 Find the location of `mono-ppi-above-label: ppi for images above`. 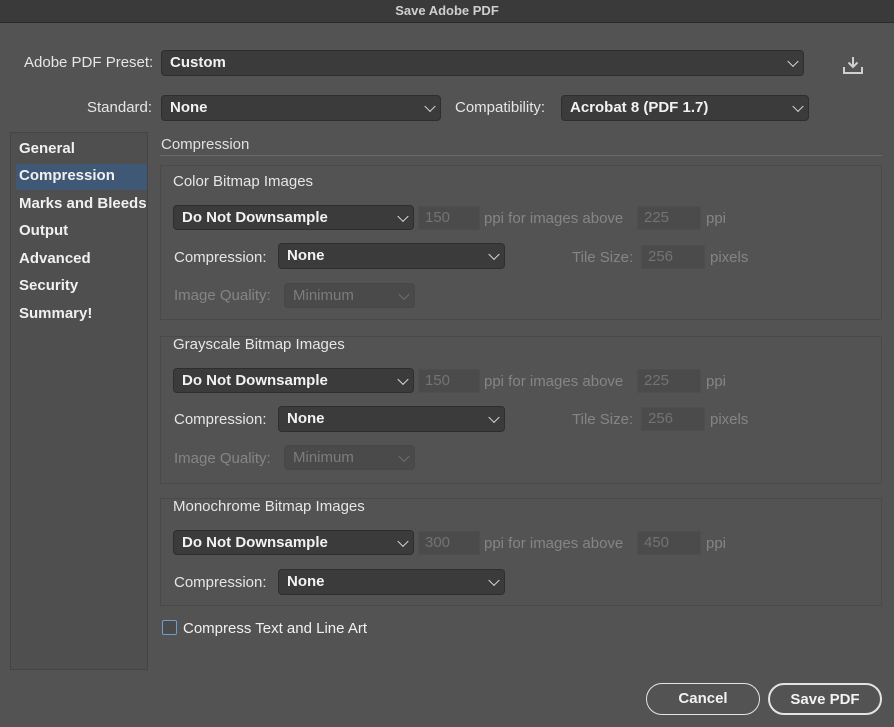

mono-ppi-above-label: ppi for images above is located at coordinates (554, 543).